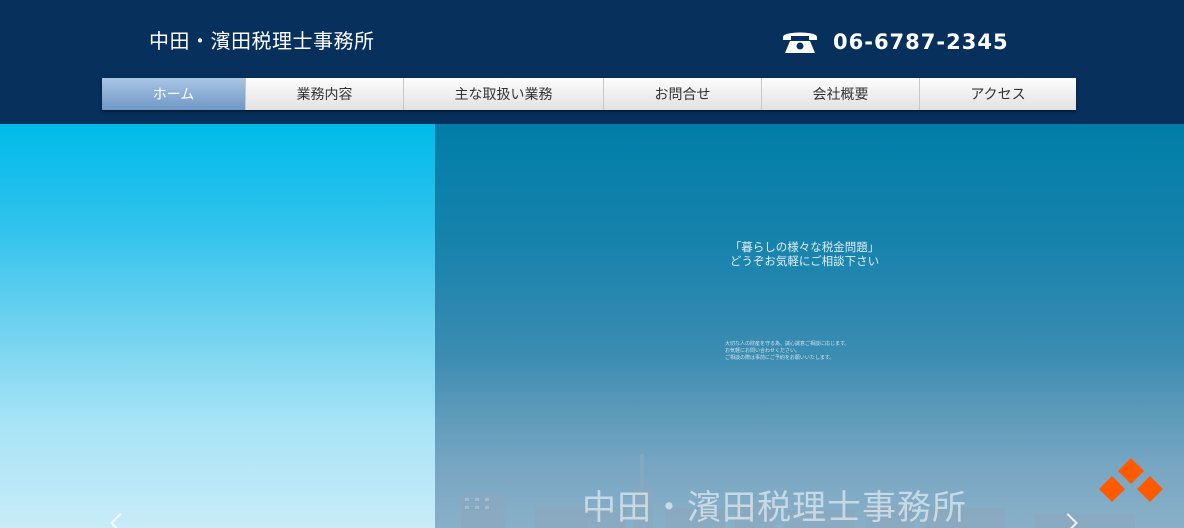 This screenshot has width=1184, height=528. What do you see at coordinates (262, 39) in the screenshot?
I see `site-title: 中田・濱田税理士事務所` at bounding box center [262, 39].